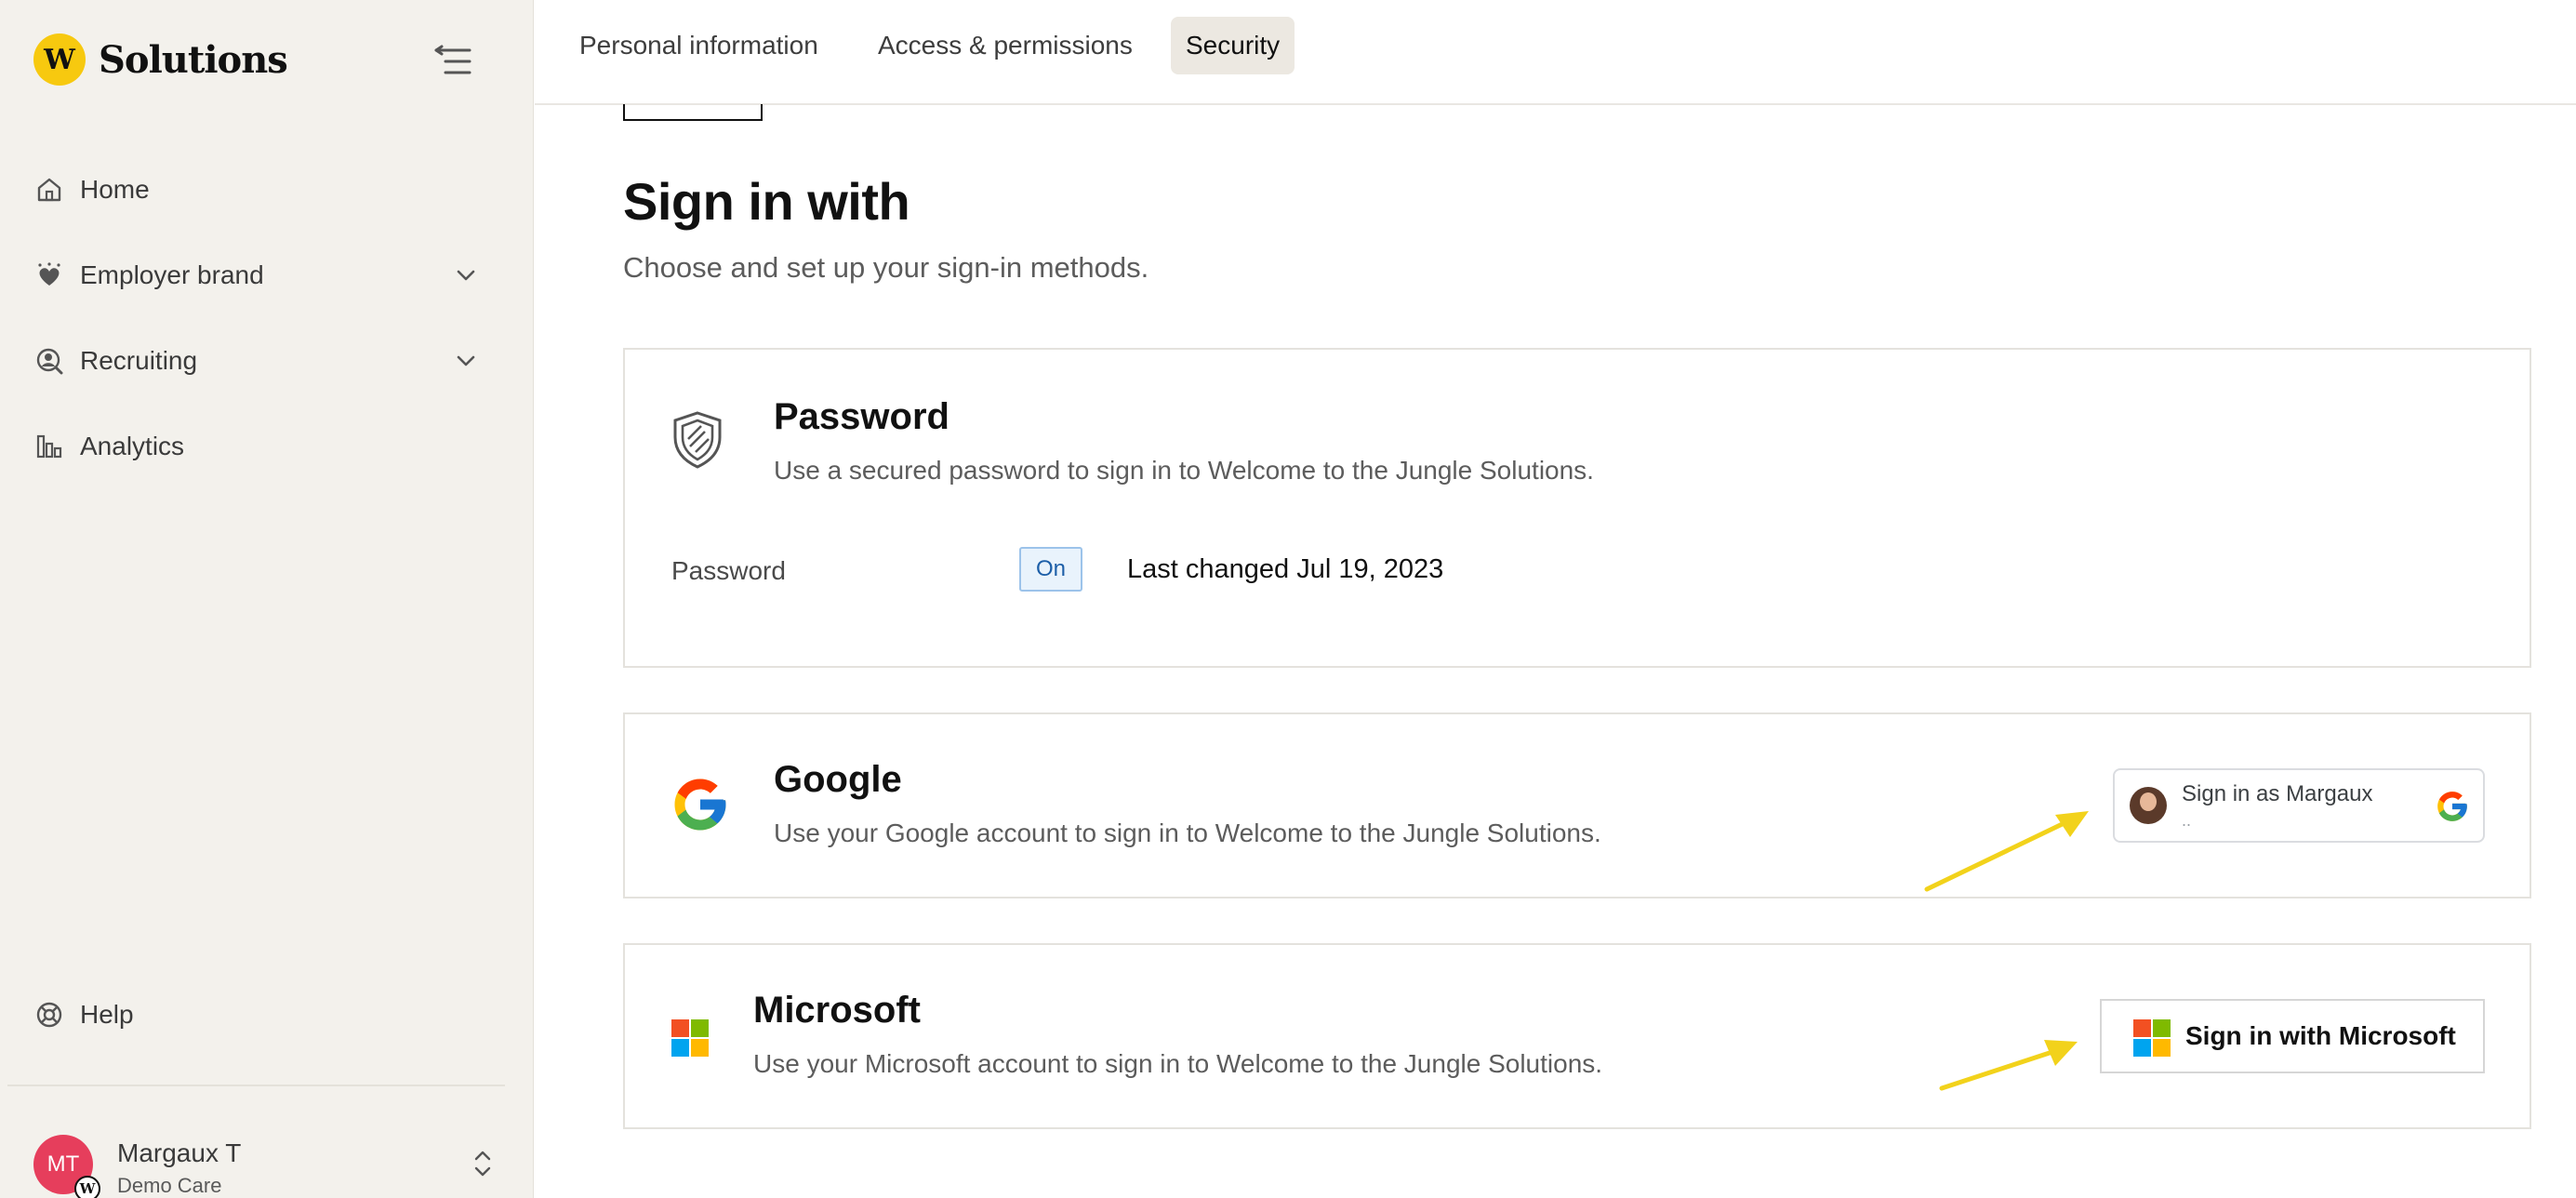 The image size is (2576, 1198). I want to click on microsoft-title: Microsoft, so click(837, 1010).